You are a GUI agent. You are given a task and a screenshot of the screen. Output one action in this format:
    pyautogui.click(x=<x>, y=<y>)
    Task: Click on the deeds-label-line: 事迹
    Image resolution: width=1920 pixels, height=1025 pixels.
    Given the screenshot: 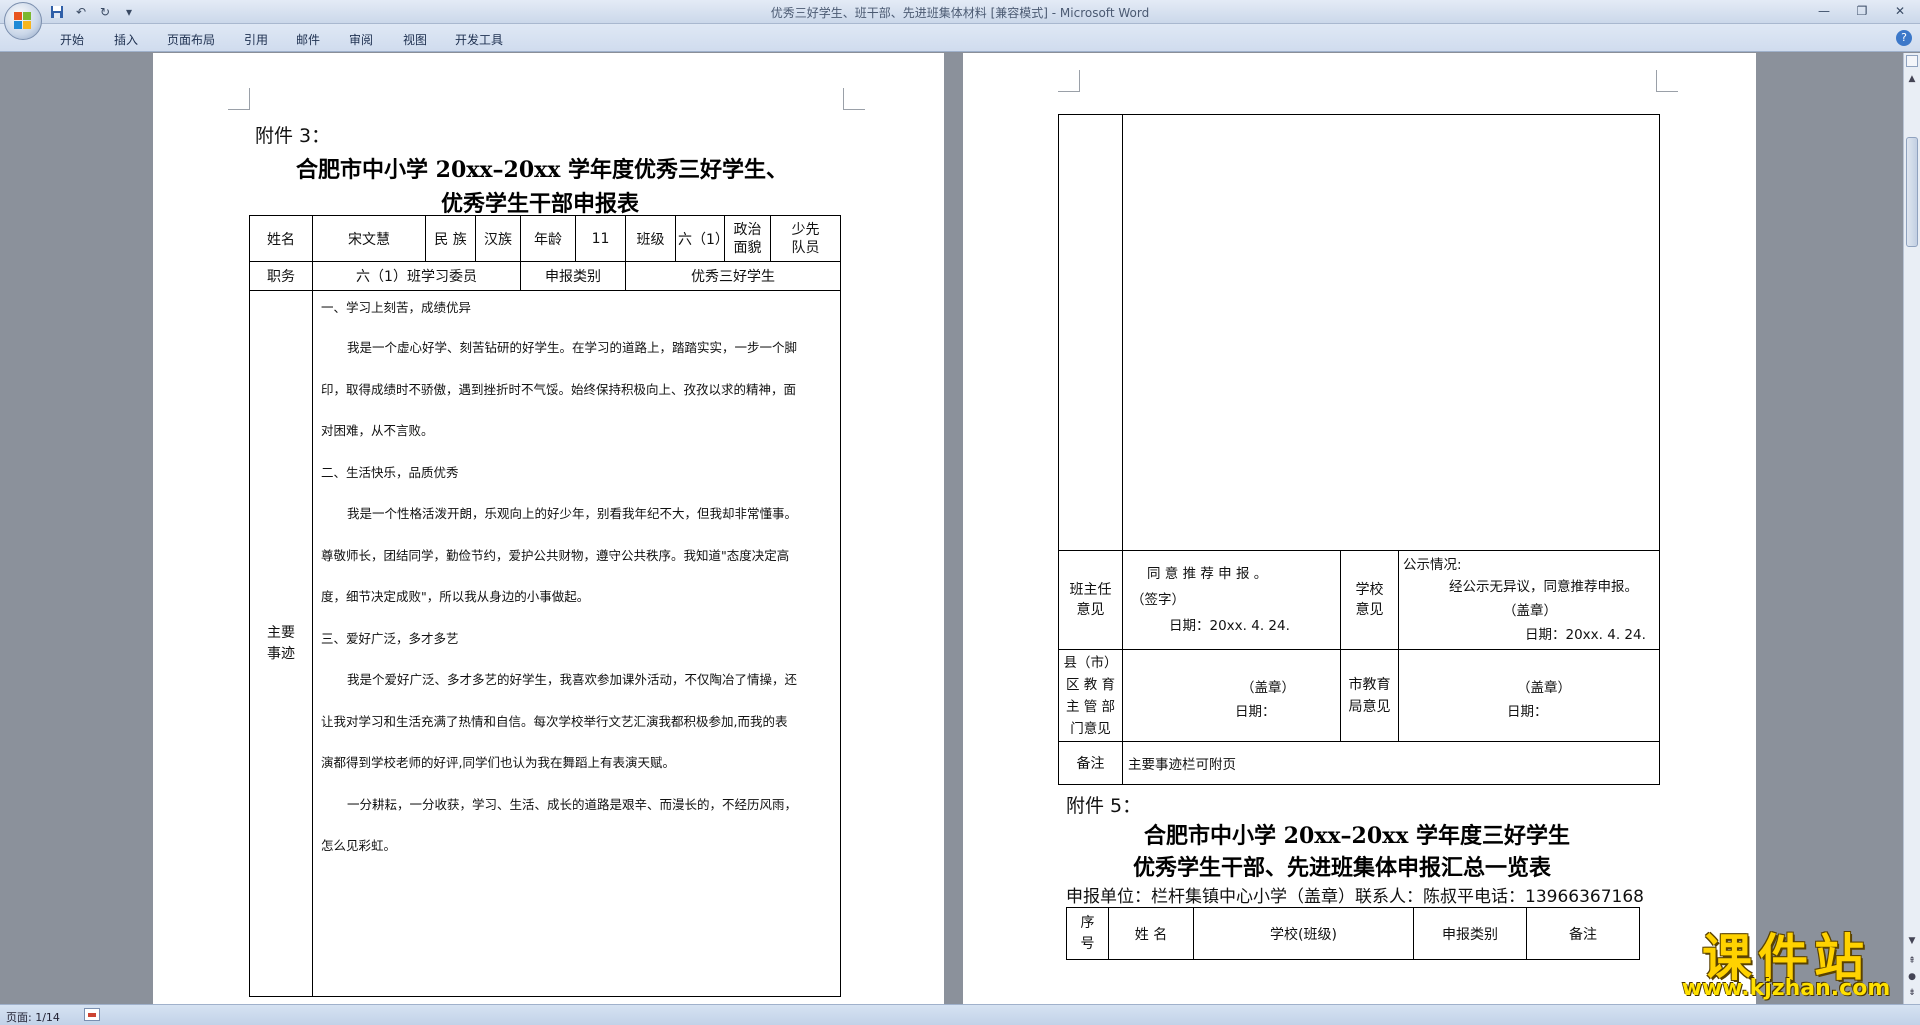 What is the action you would take?
    pyautogui.click(x=281, y=653)
    